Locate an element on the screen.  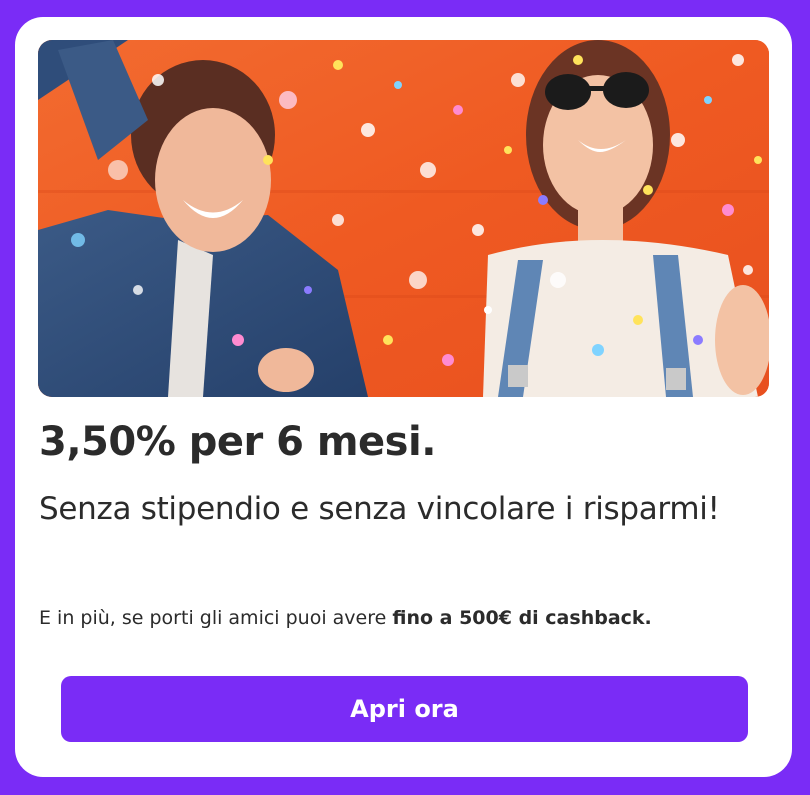
promo-body-emphasis: fino a 500€ di cashback. is located at coordinates (522, 618).